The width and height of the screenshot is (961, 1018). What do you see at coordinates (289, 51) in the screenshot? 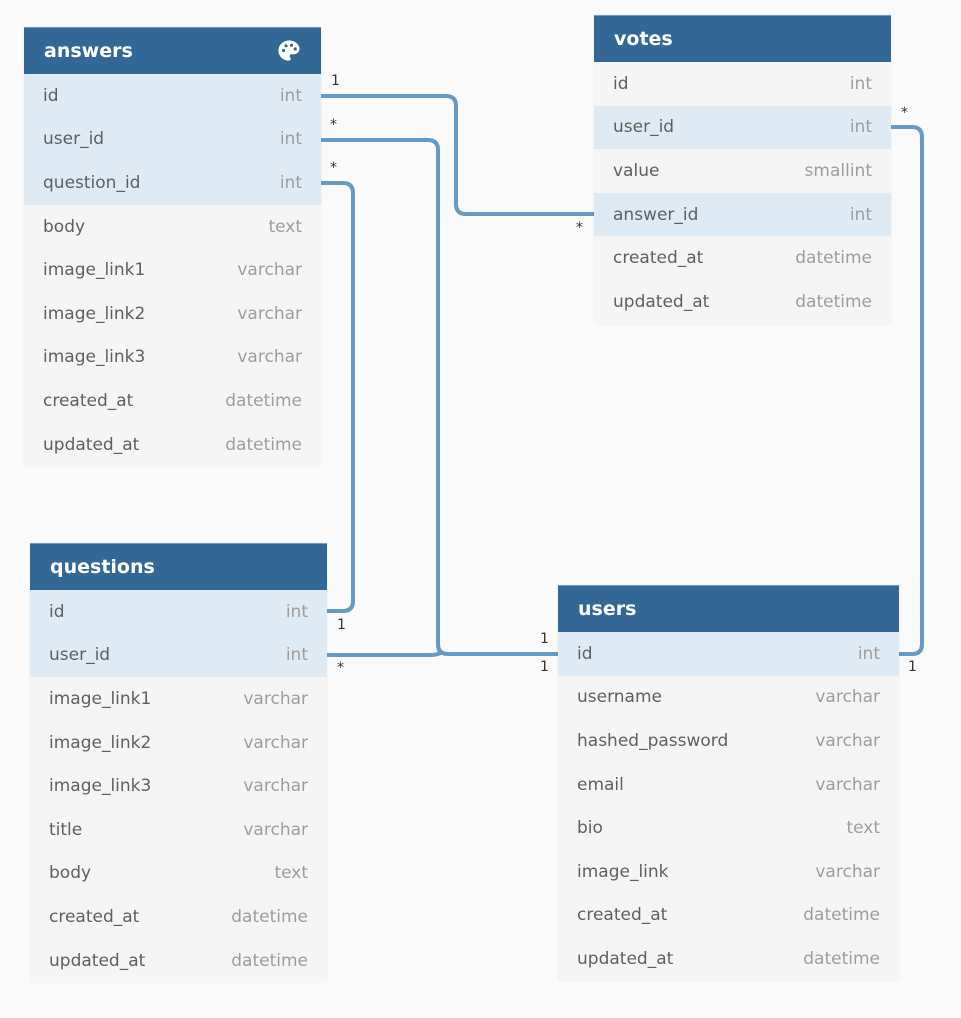
I see `palette-icon` at bounding box center [289, 51].